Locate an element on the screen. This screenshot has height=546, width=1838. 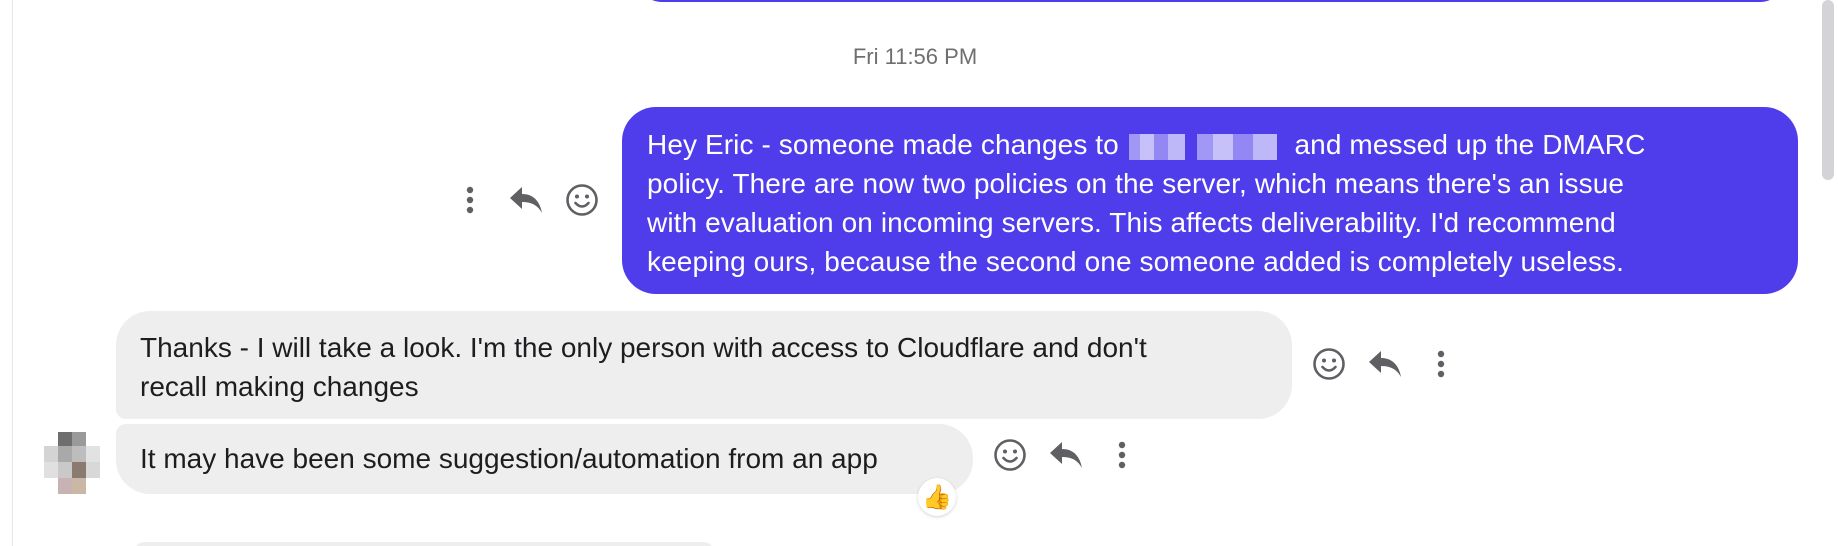
scrollbar is located at coordinates (1829, 273).